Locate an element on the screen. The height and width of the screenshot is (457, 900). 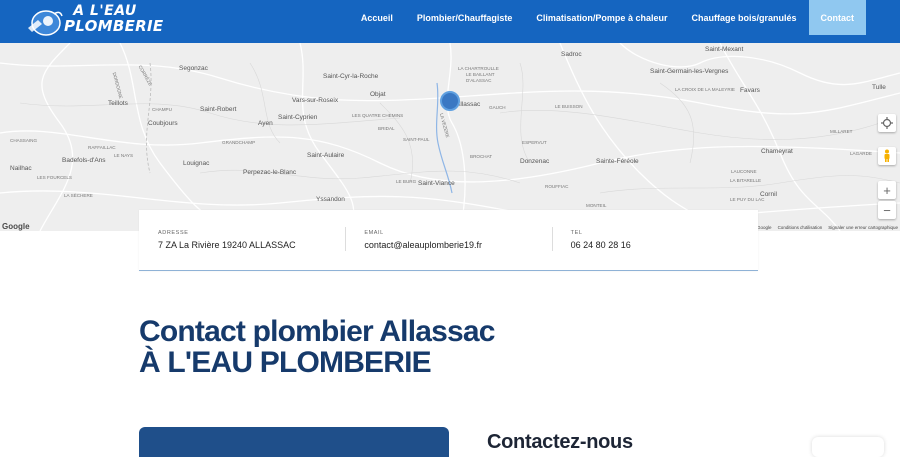
plumber-mascot-icon is located at coordinates (45, 23).